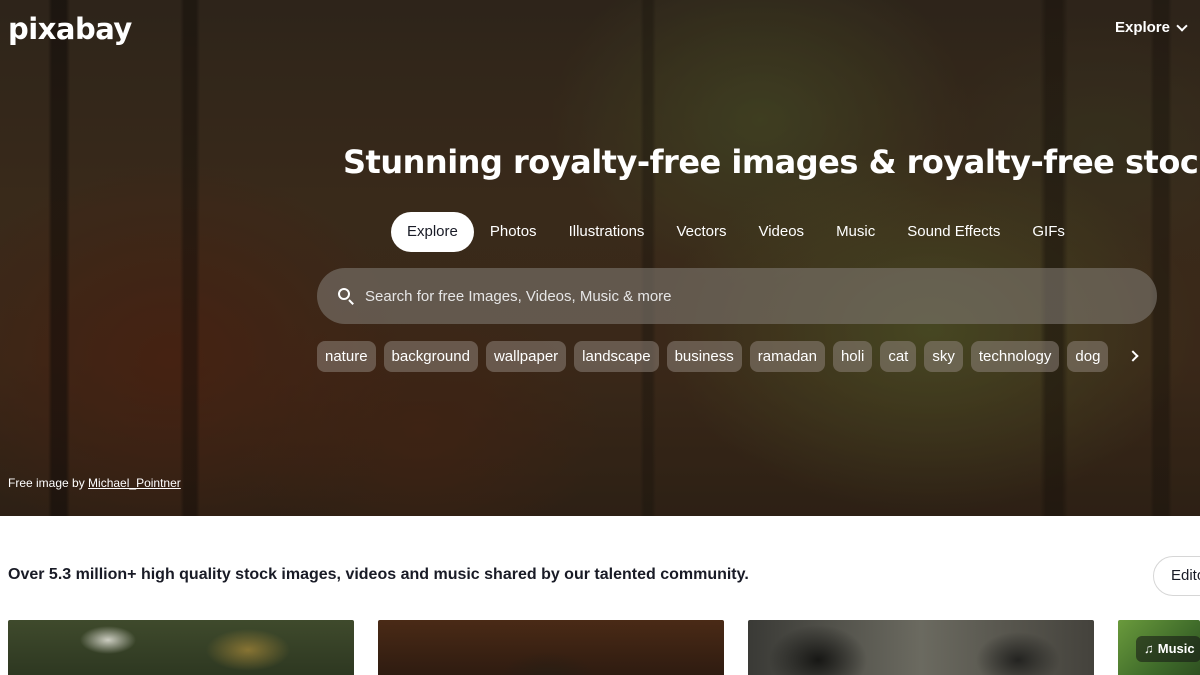  I want to click on tab-music: Music, so click(855, 232).